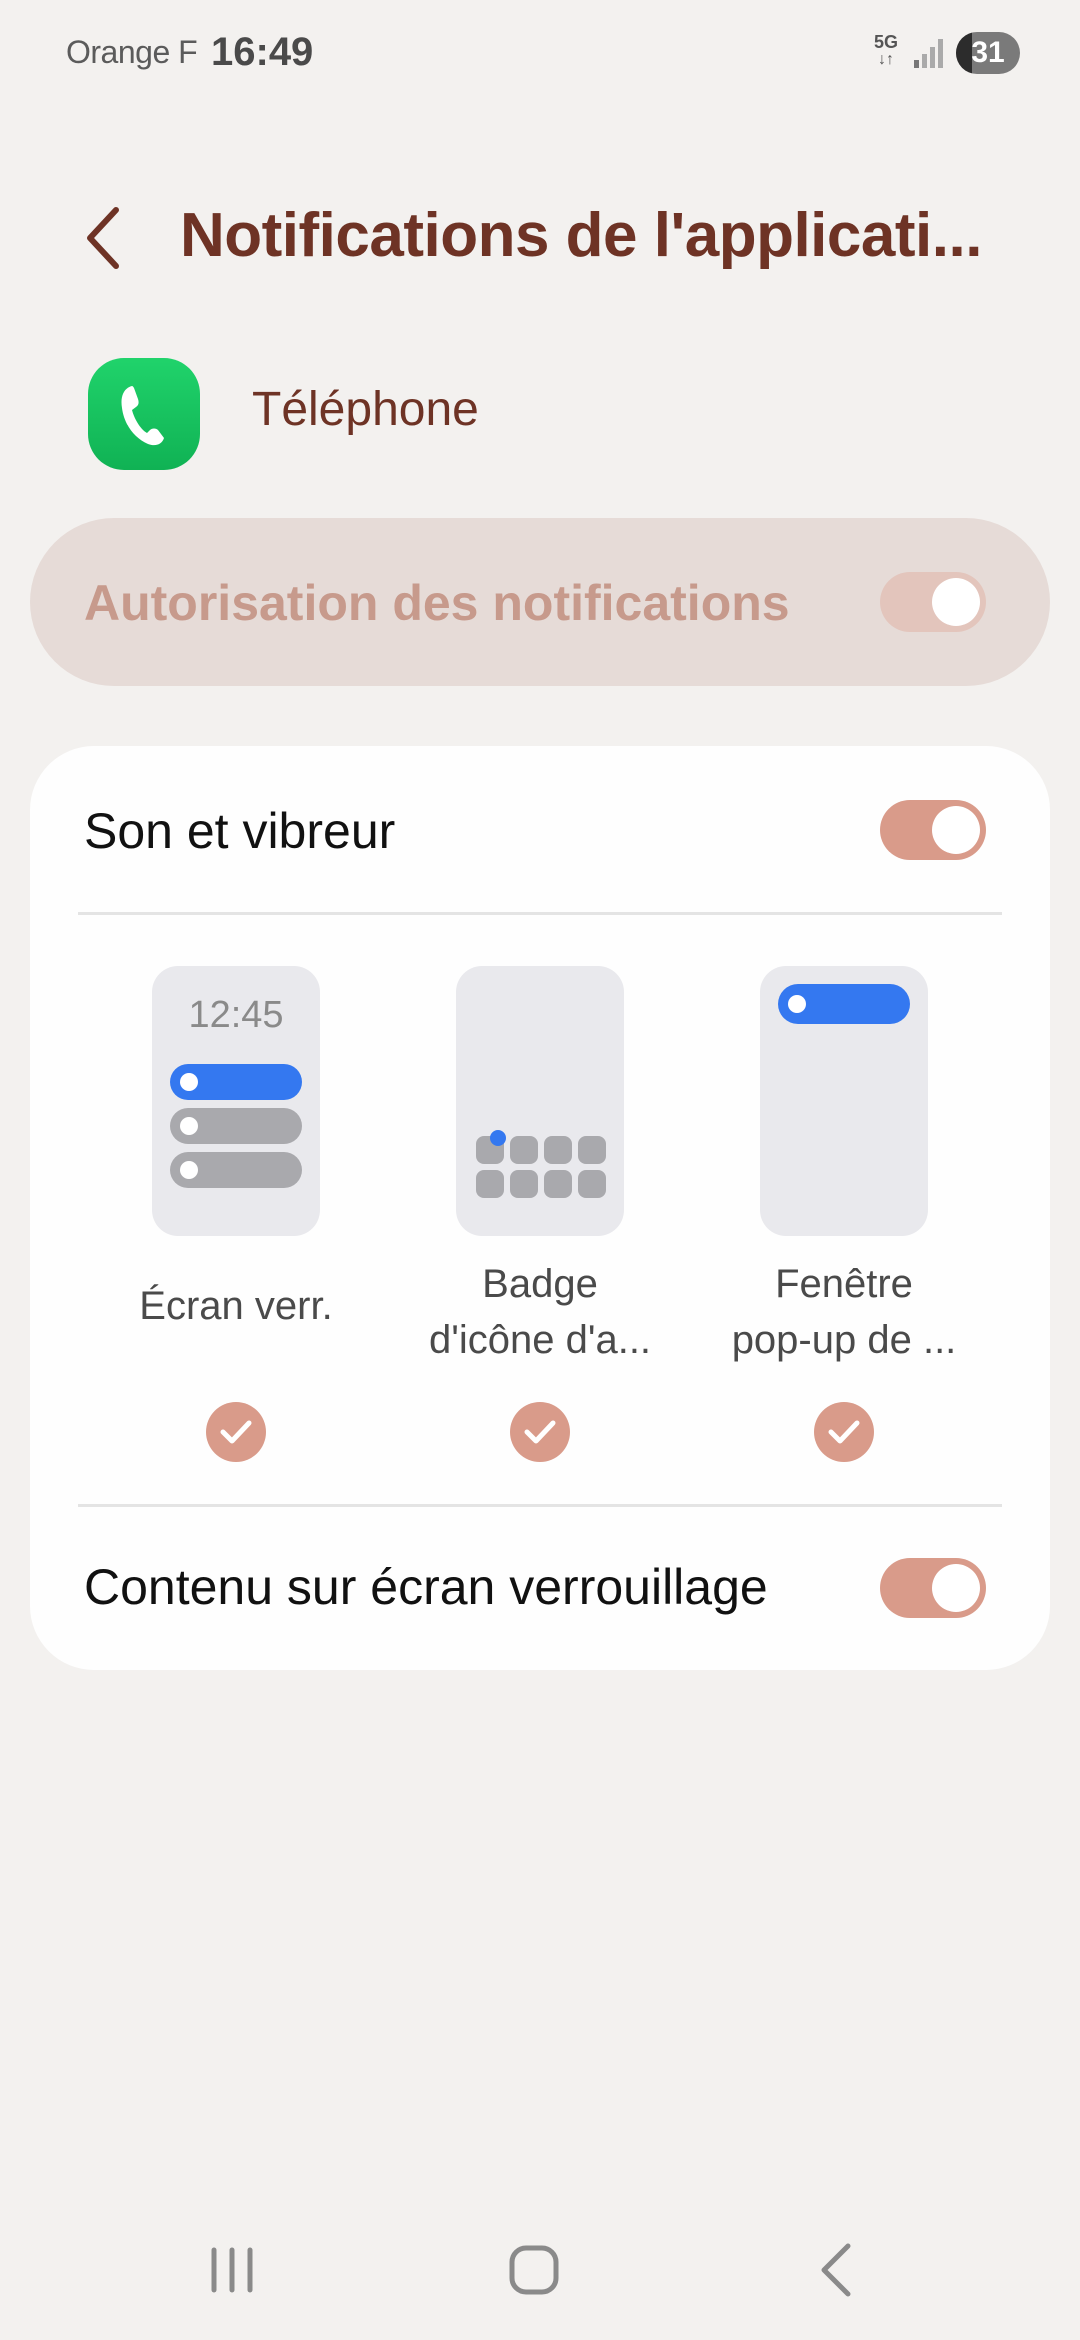 The width and height of the screenshot is (1080, 2340). Describe the element at coordinates (540, 55) in the screenshot. I see `status-bar: Orange F 16:49 5G ↓↑ 31` at that location.